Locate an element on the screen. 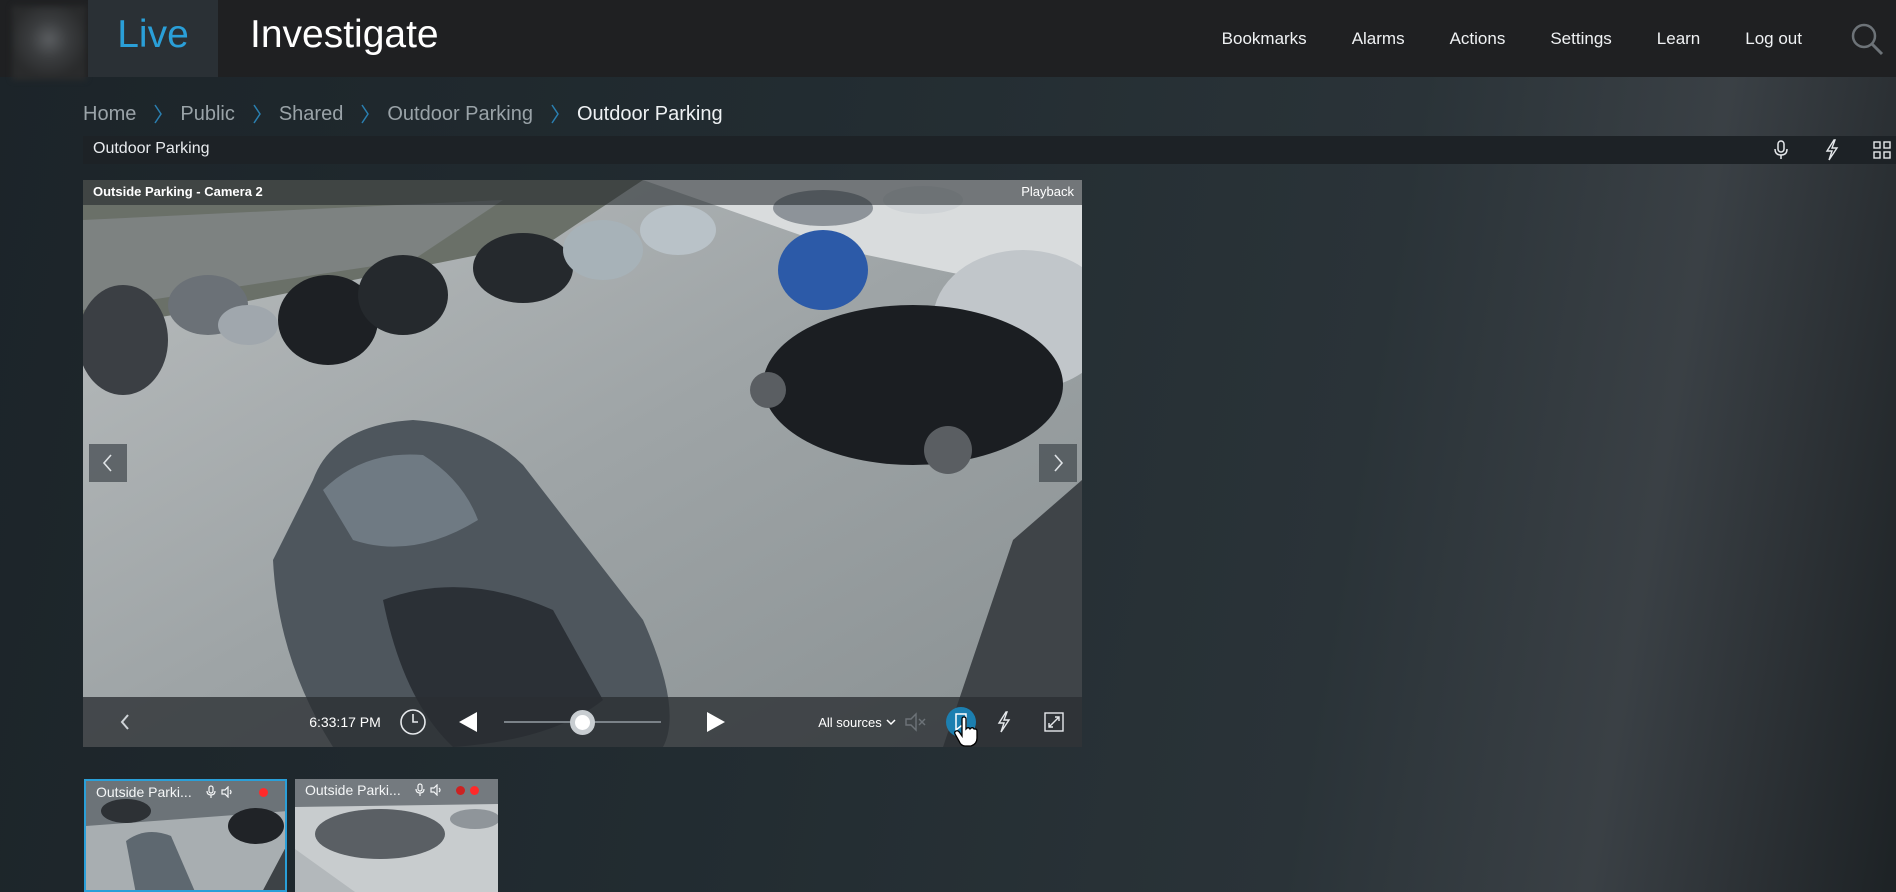 The width and height of the screenshot is (1896, 892). chevron-down-icon is located at coordinates (891, 722).